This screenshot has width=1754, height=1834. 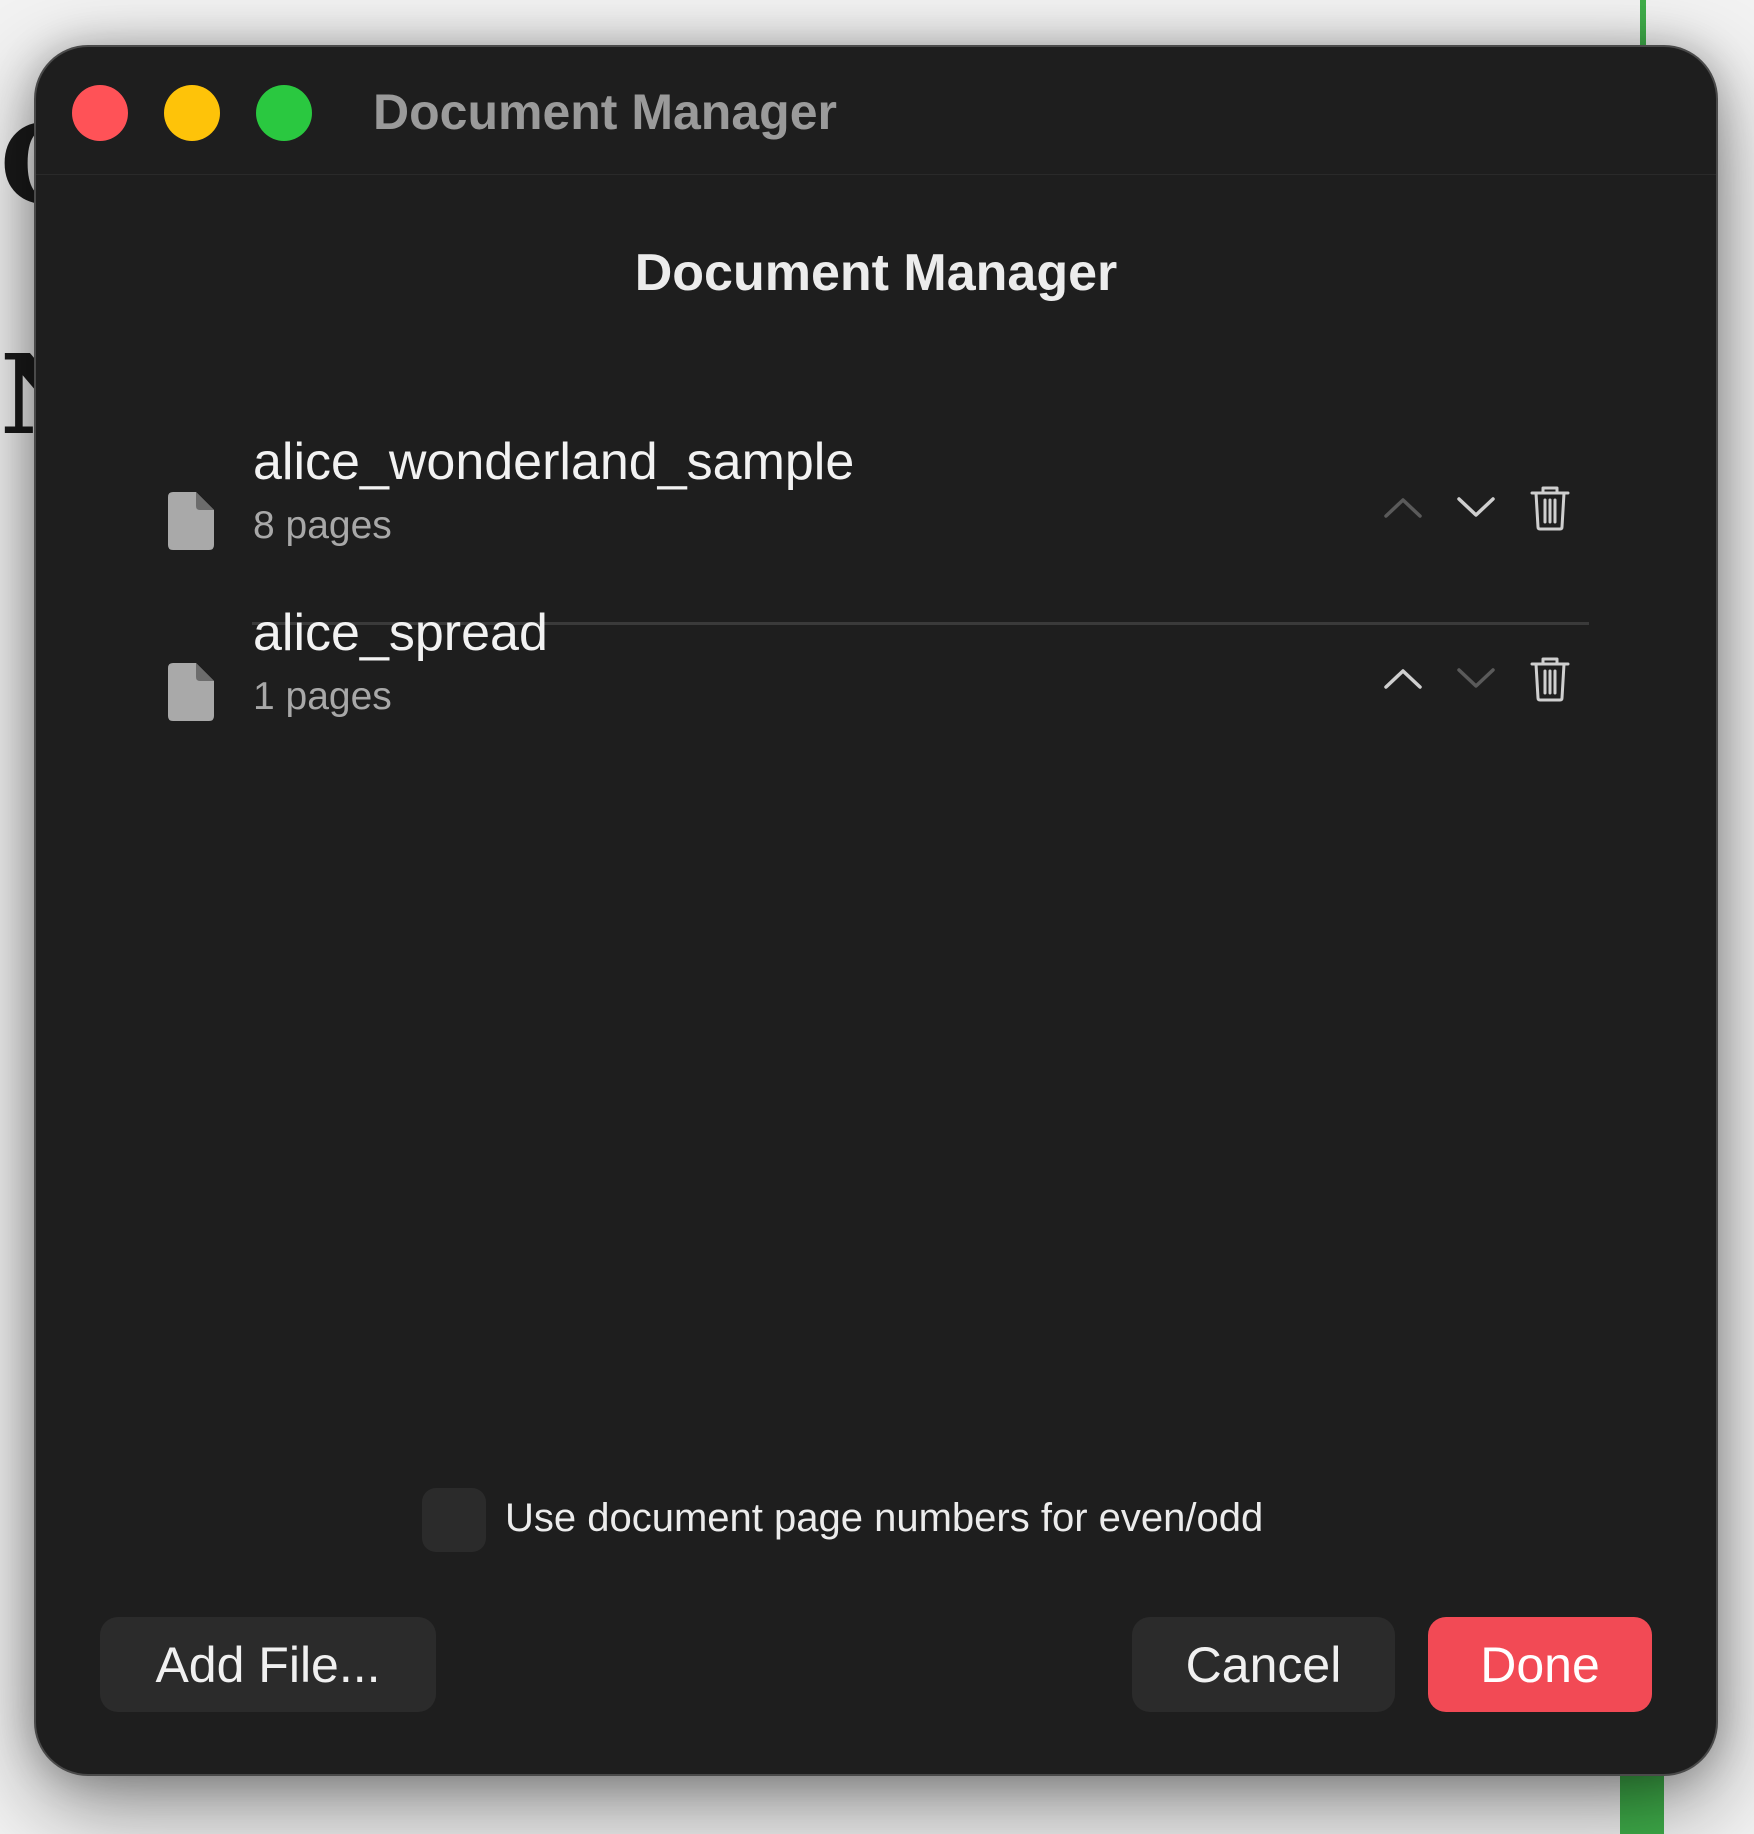 What do you see at coordinates (554, 462) in the screenshot?
I see `document-name: alice_wonderland_sample` at bounding box center [554, 462].